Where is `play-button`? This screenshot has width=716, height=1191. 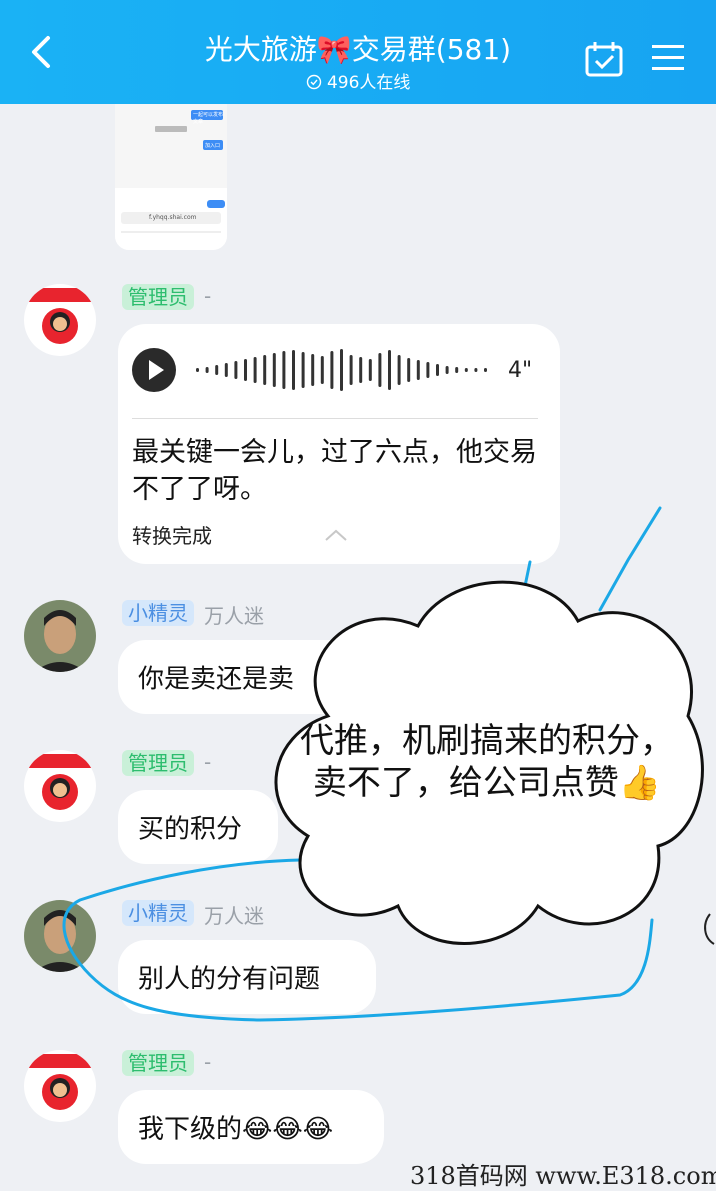
play-button is located at coordinates (154, 370).